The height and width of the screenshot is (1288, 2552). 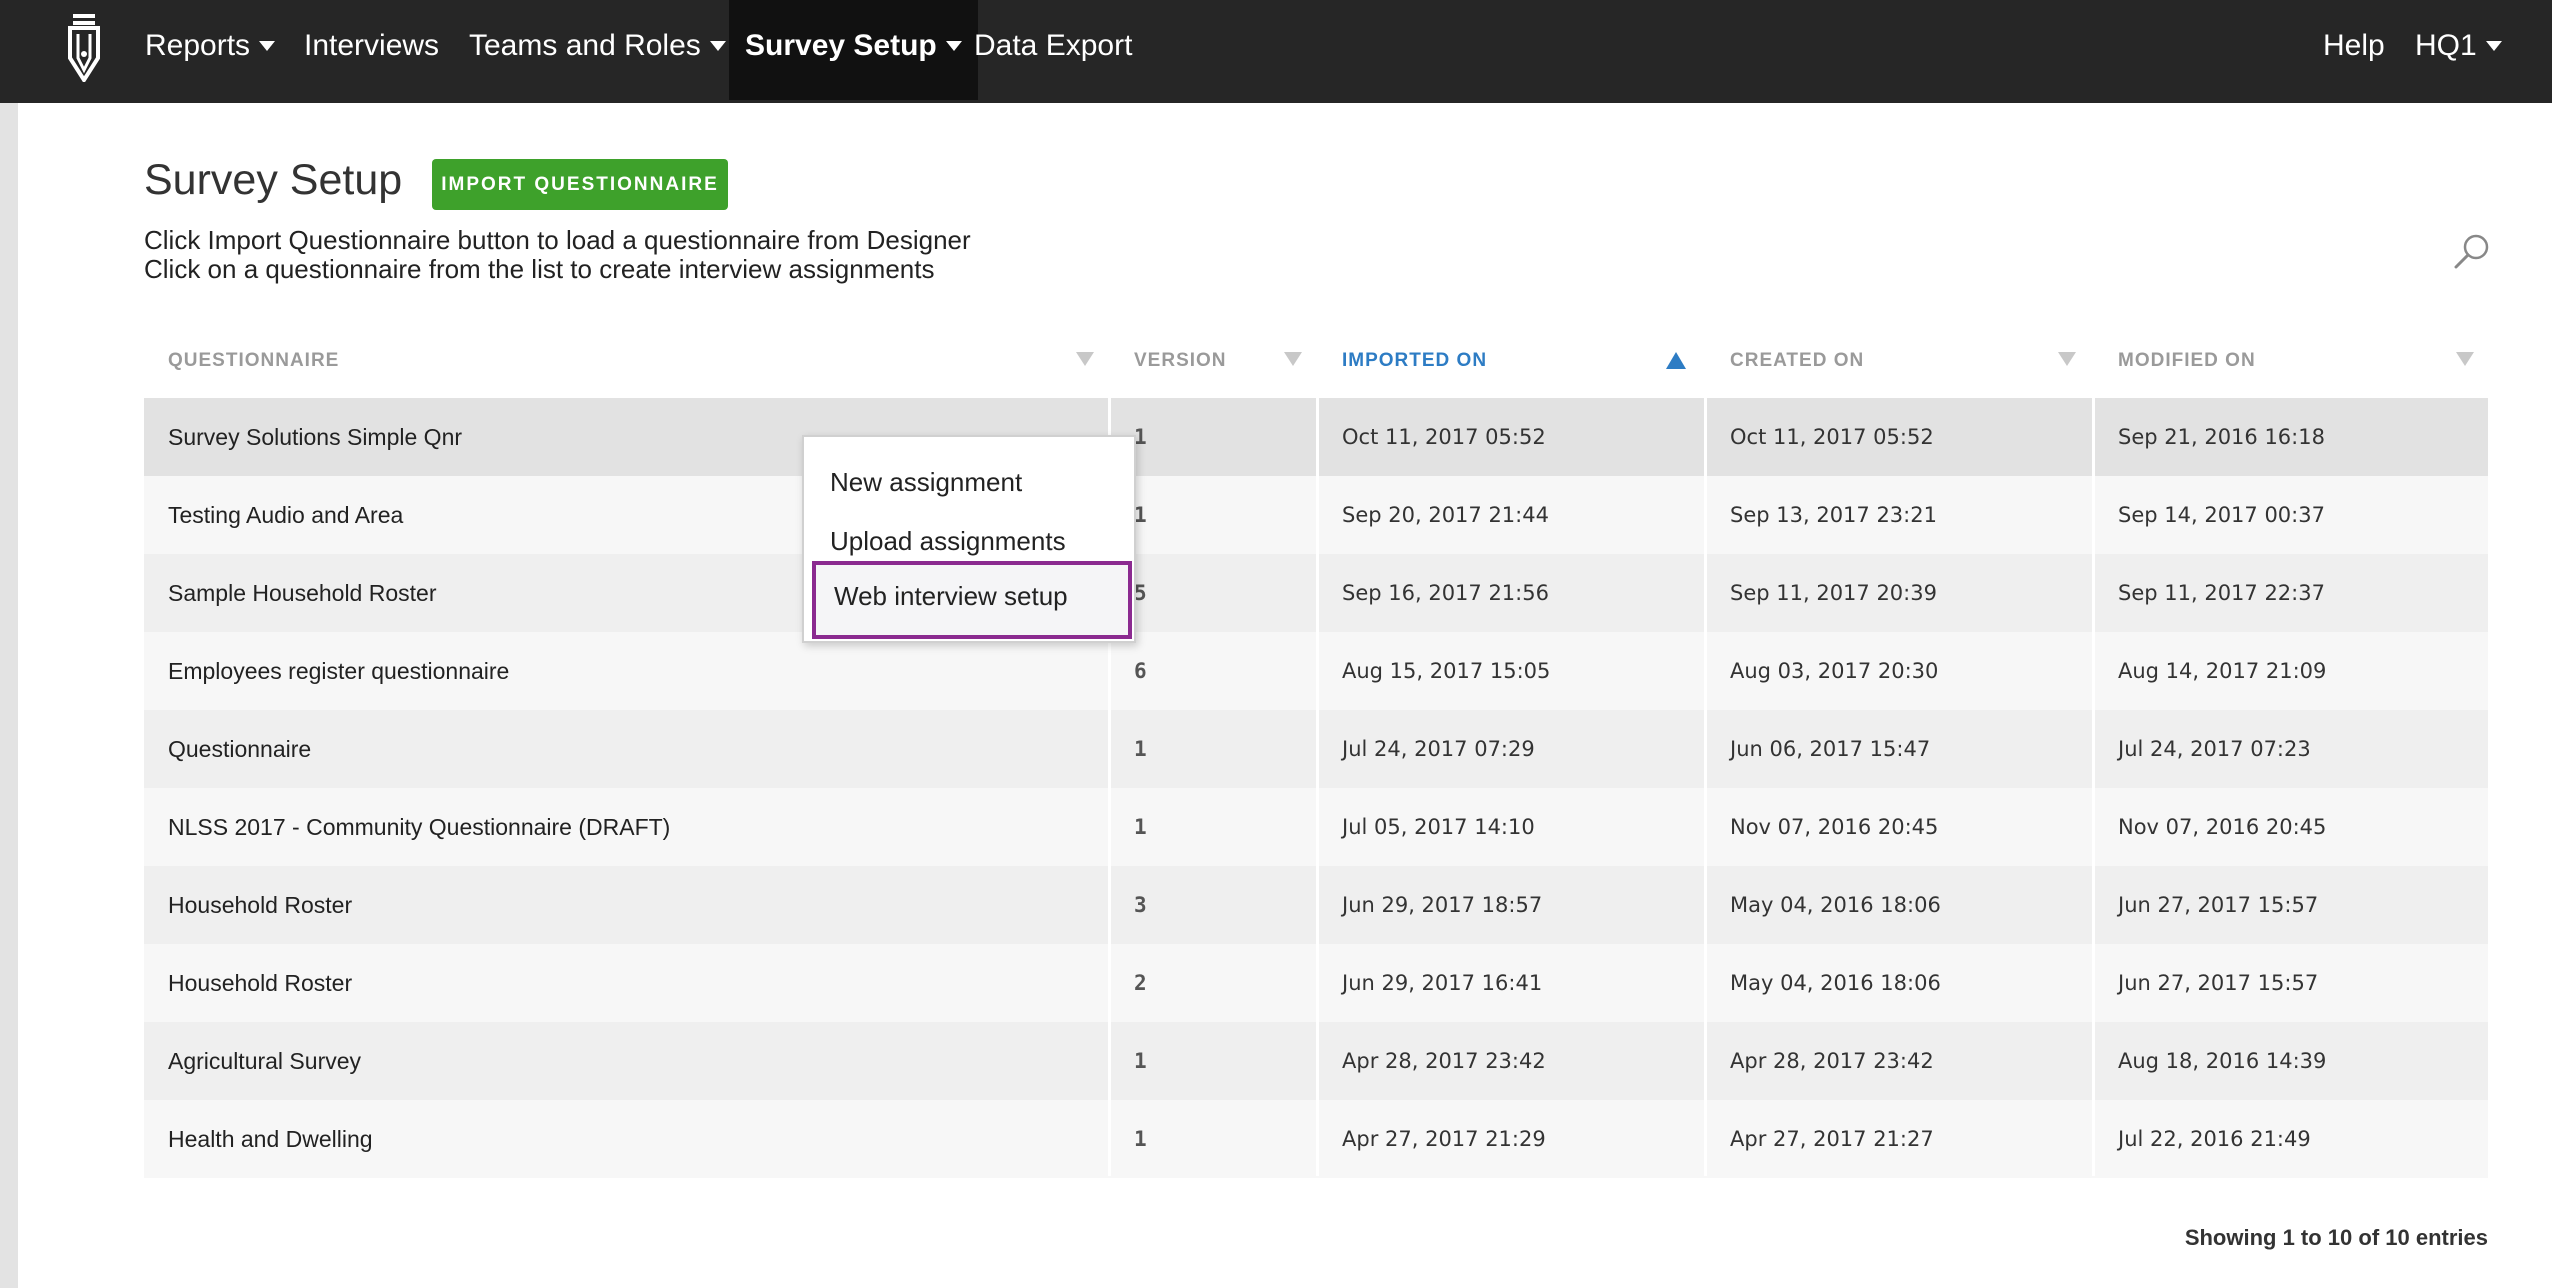 I want to click on menu-item-web-interview-setup: Web interview setup, so click(x=972, y=600).